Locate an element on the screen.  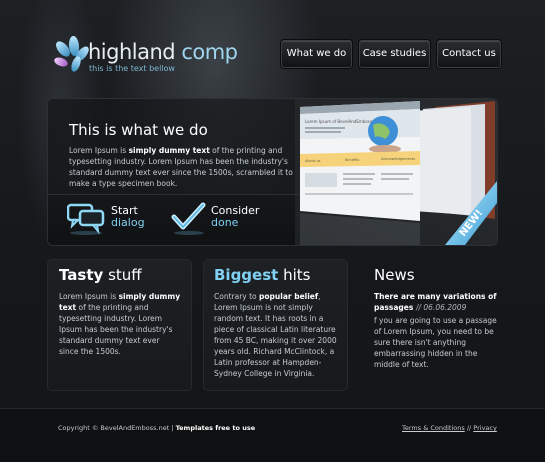
site-title-light: comp is located at coordinates (209, 52).